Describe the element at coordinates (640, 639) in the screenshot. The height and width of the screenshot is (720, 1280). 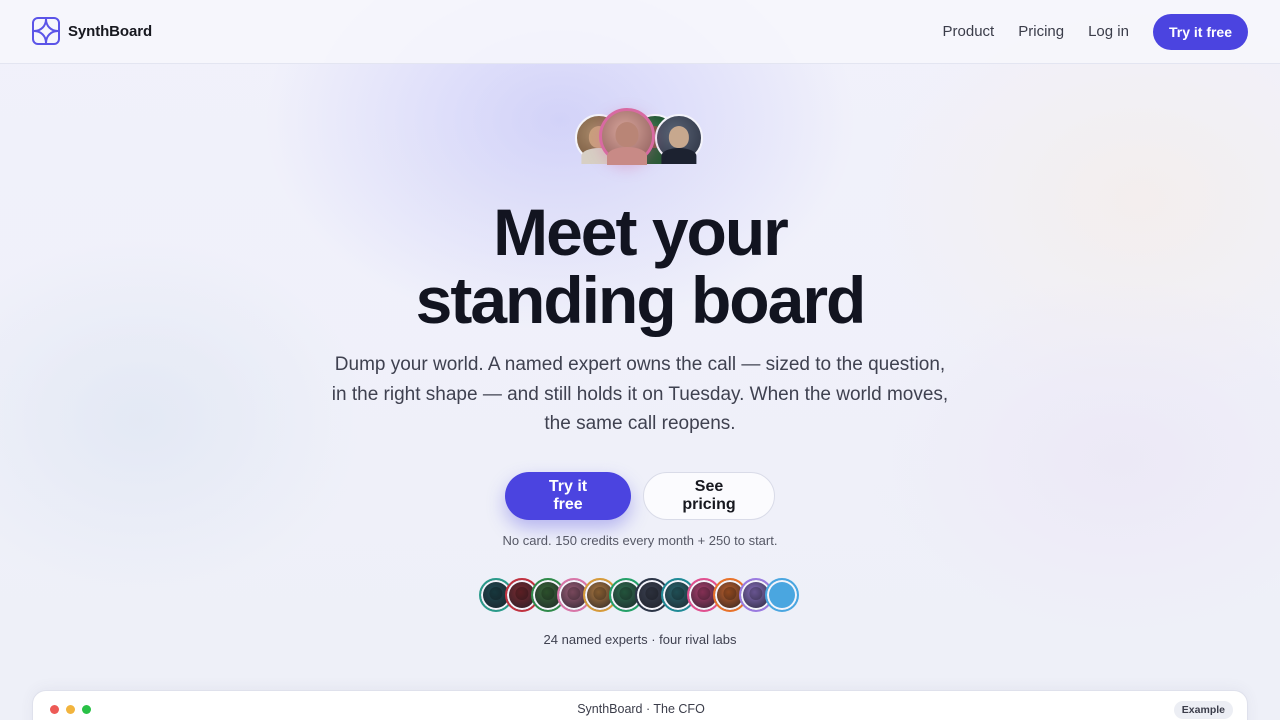
I see `experts-caption: 24 named experts · four rival labs` at that location.